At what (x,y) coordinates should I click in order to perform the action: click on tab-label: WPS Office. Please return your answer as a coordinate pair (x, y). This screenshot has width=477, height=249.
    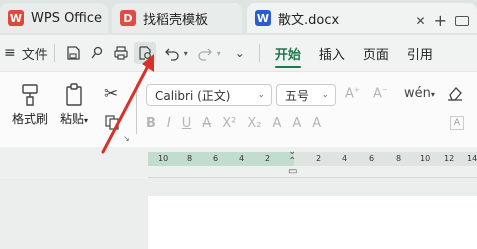
    Looking at the image, I should click on (67, 18).